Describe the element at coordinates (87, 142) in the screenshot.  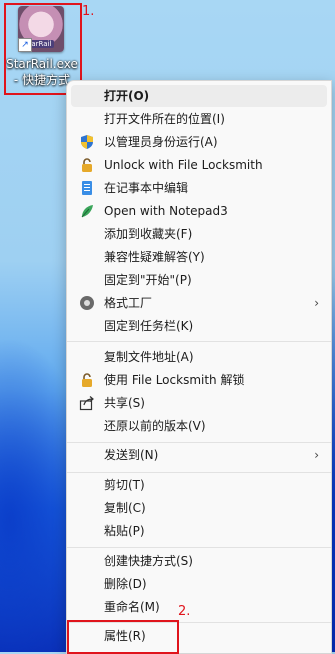
I see `uac-shield-icon` at that location.